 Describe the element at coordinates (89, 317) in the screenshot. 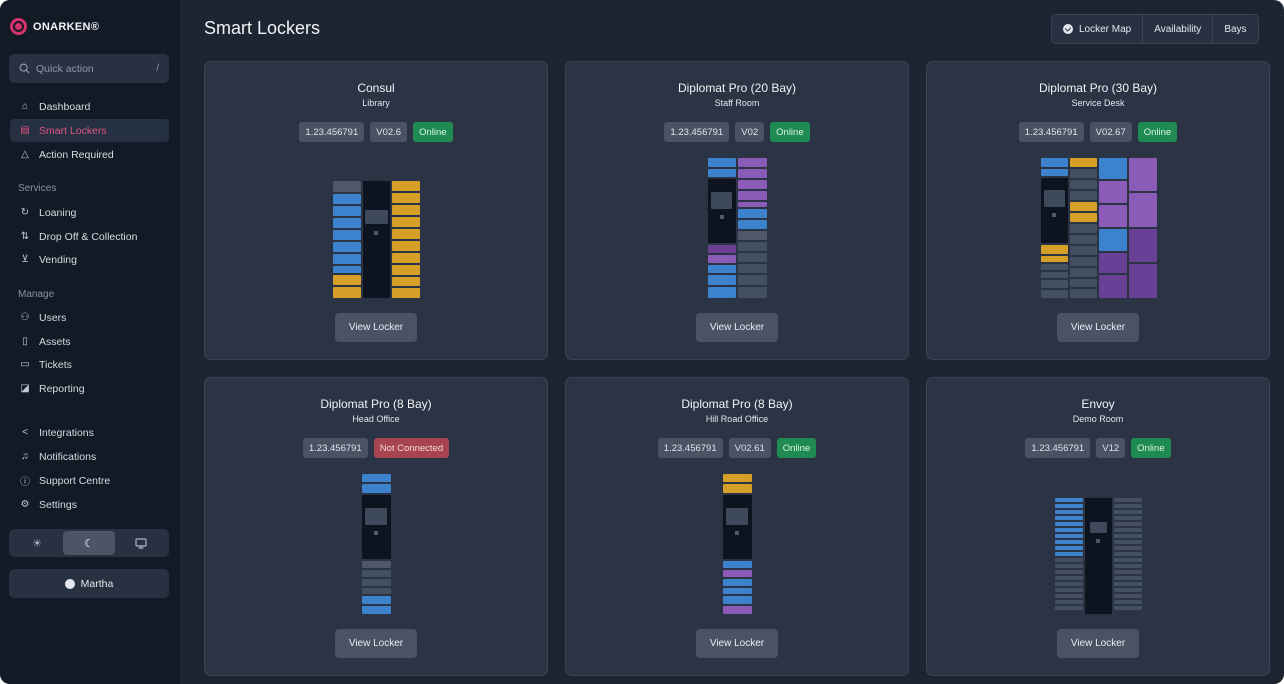

I see `sidebar-item-users: ⚇ Users` at that location.